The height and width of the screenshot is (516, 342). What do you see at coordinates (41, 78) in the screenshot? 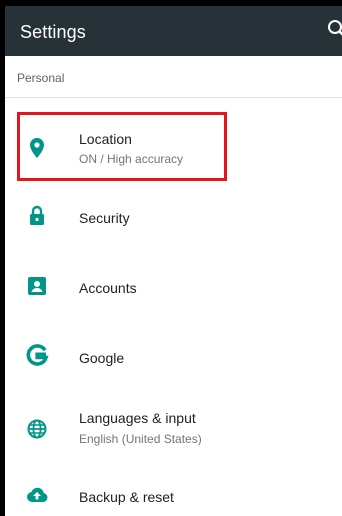
I see `section-header-personal: Personal` at bounding box center [41, 78].